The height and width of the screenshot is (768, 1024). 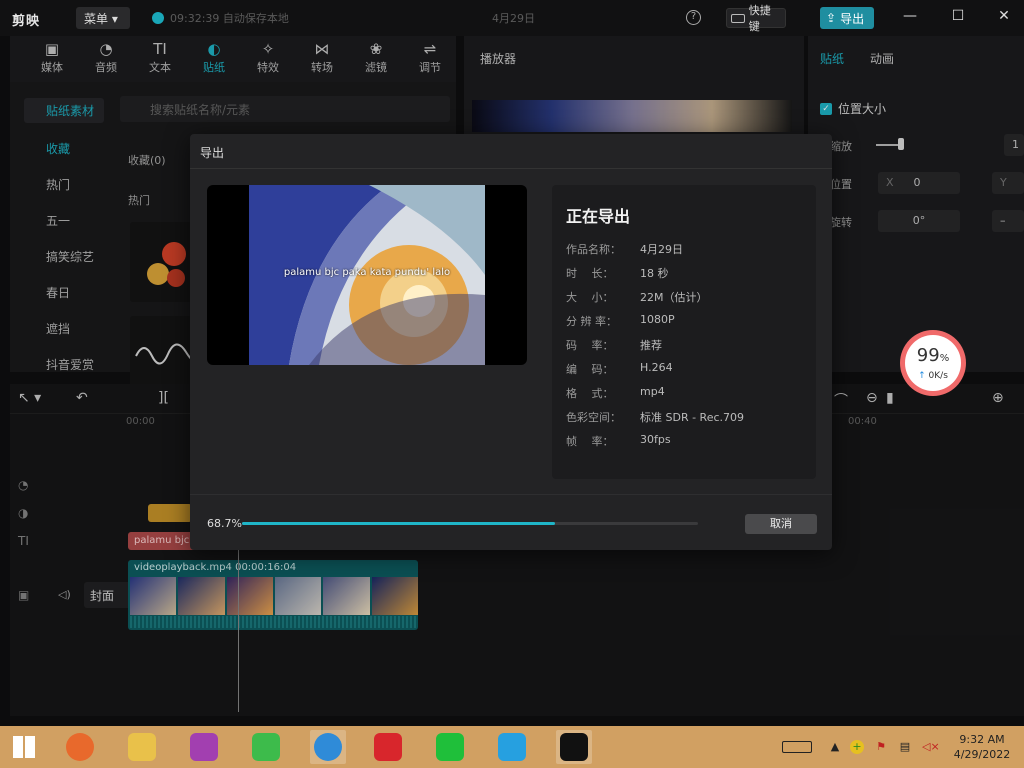 What do you see at coordinates (651, 345) in the screenshot?
I see `info-value: 推荐` at bounding box center [651, 345].